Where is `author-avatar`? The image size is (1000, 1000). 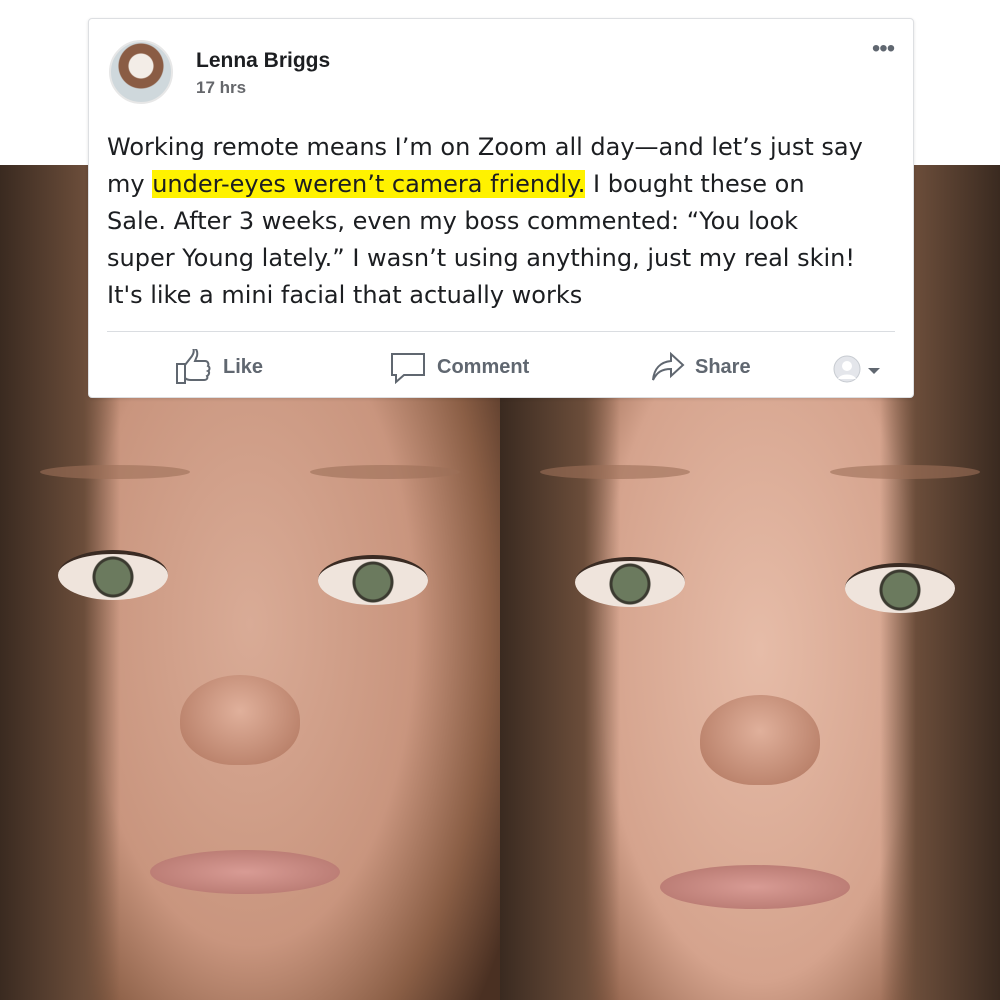
author-avatar is located at coordinates (141, 72).